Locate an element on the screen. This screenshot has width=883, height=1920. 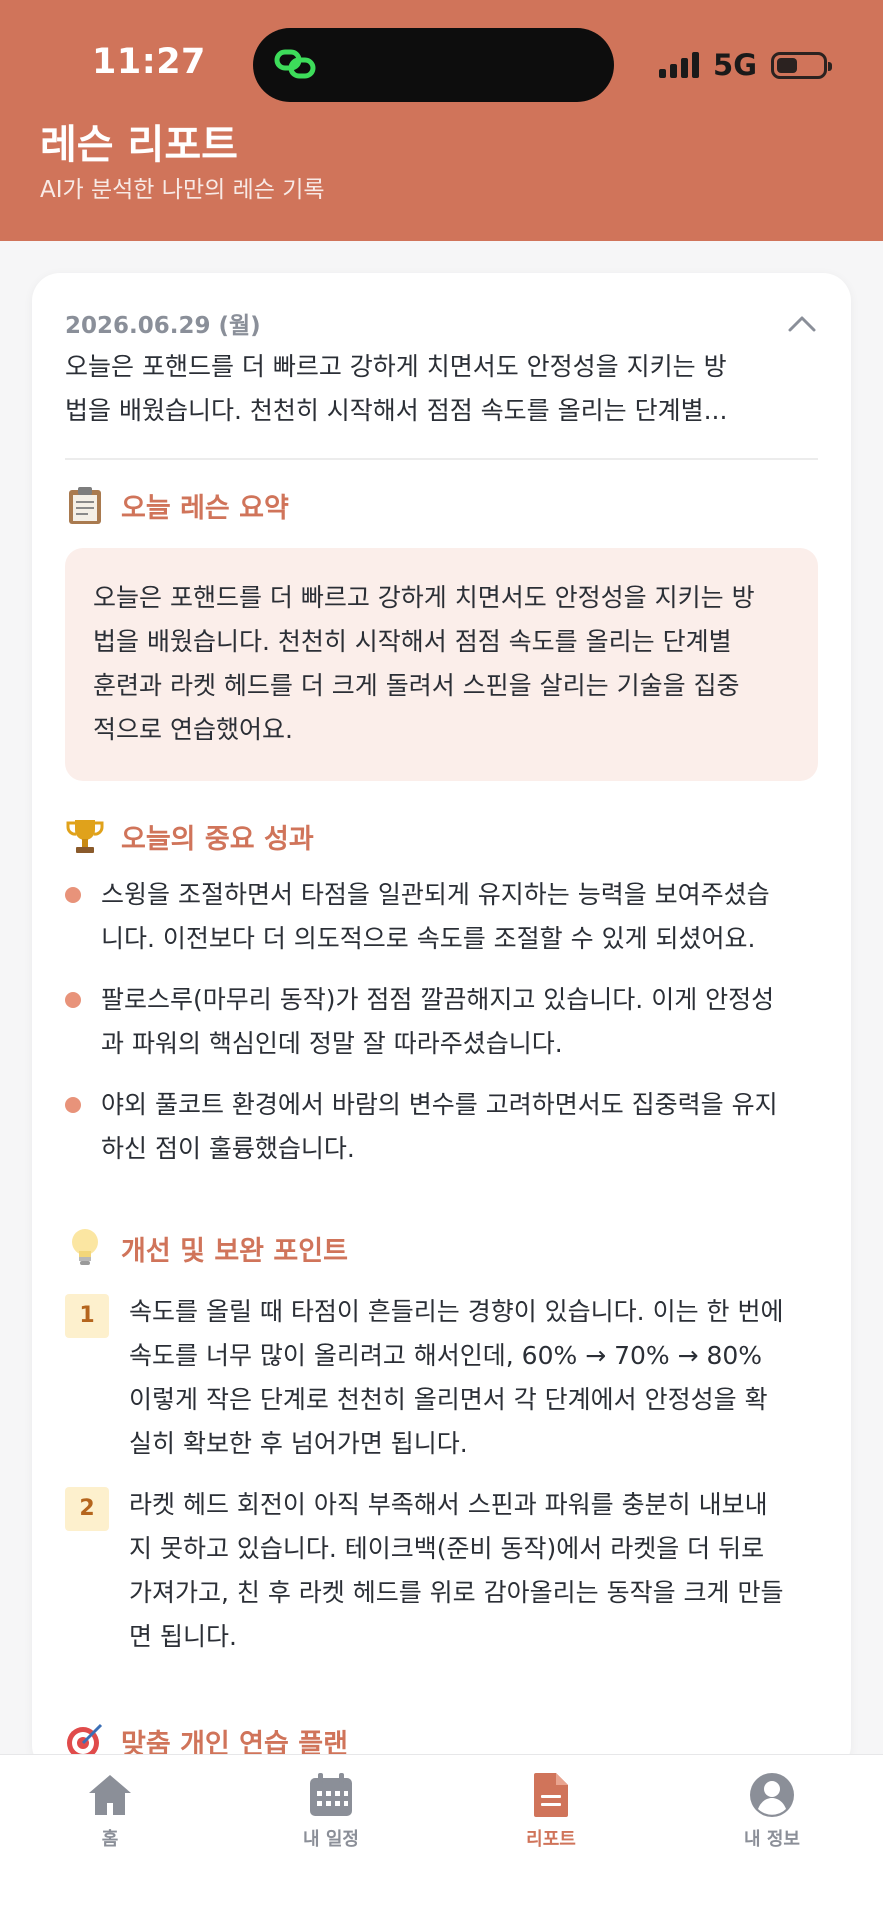
dynamic-island is located at coordinates (433, 65).